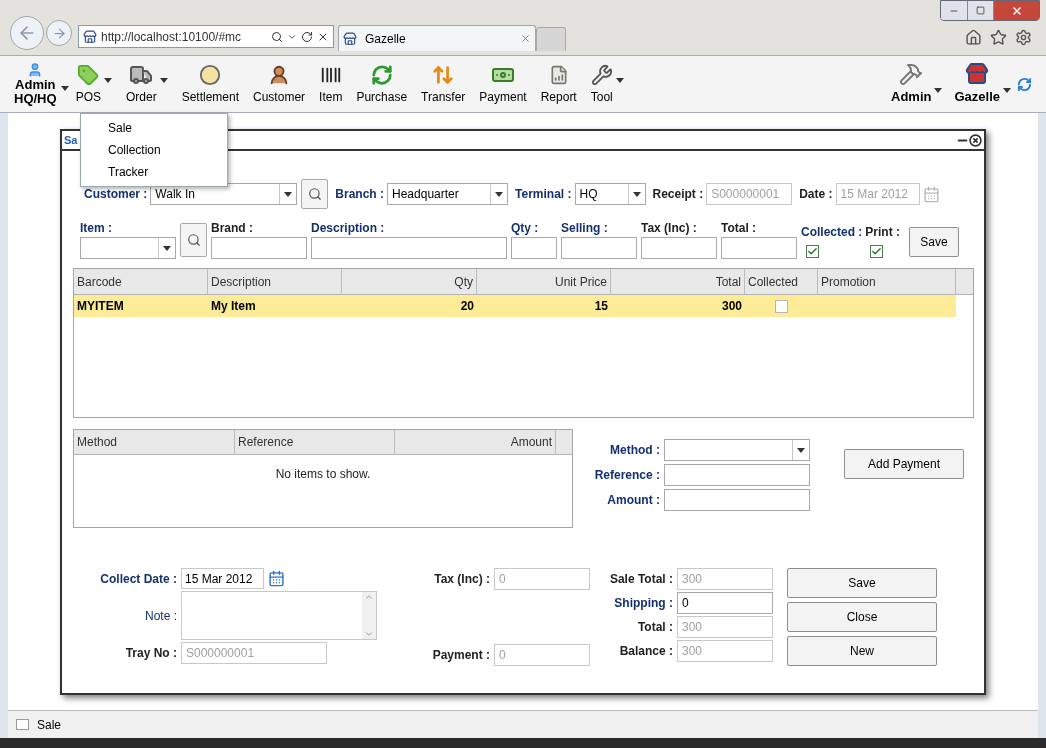  What do you see at coordinates (275, 281) in the screenshot?
I see `column-header: Description` at bounding box center [275, 281].